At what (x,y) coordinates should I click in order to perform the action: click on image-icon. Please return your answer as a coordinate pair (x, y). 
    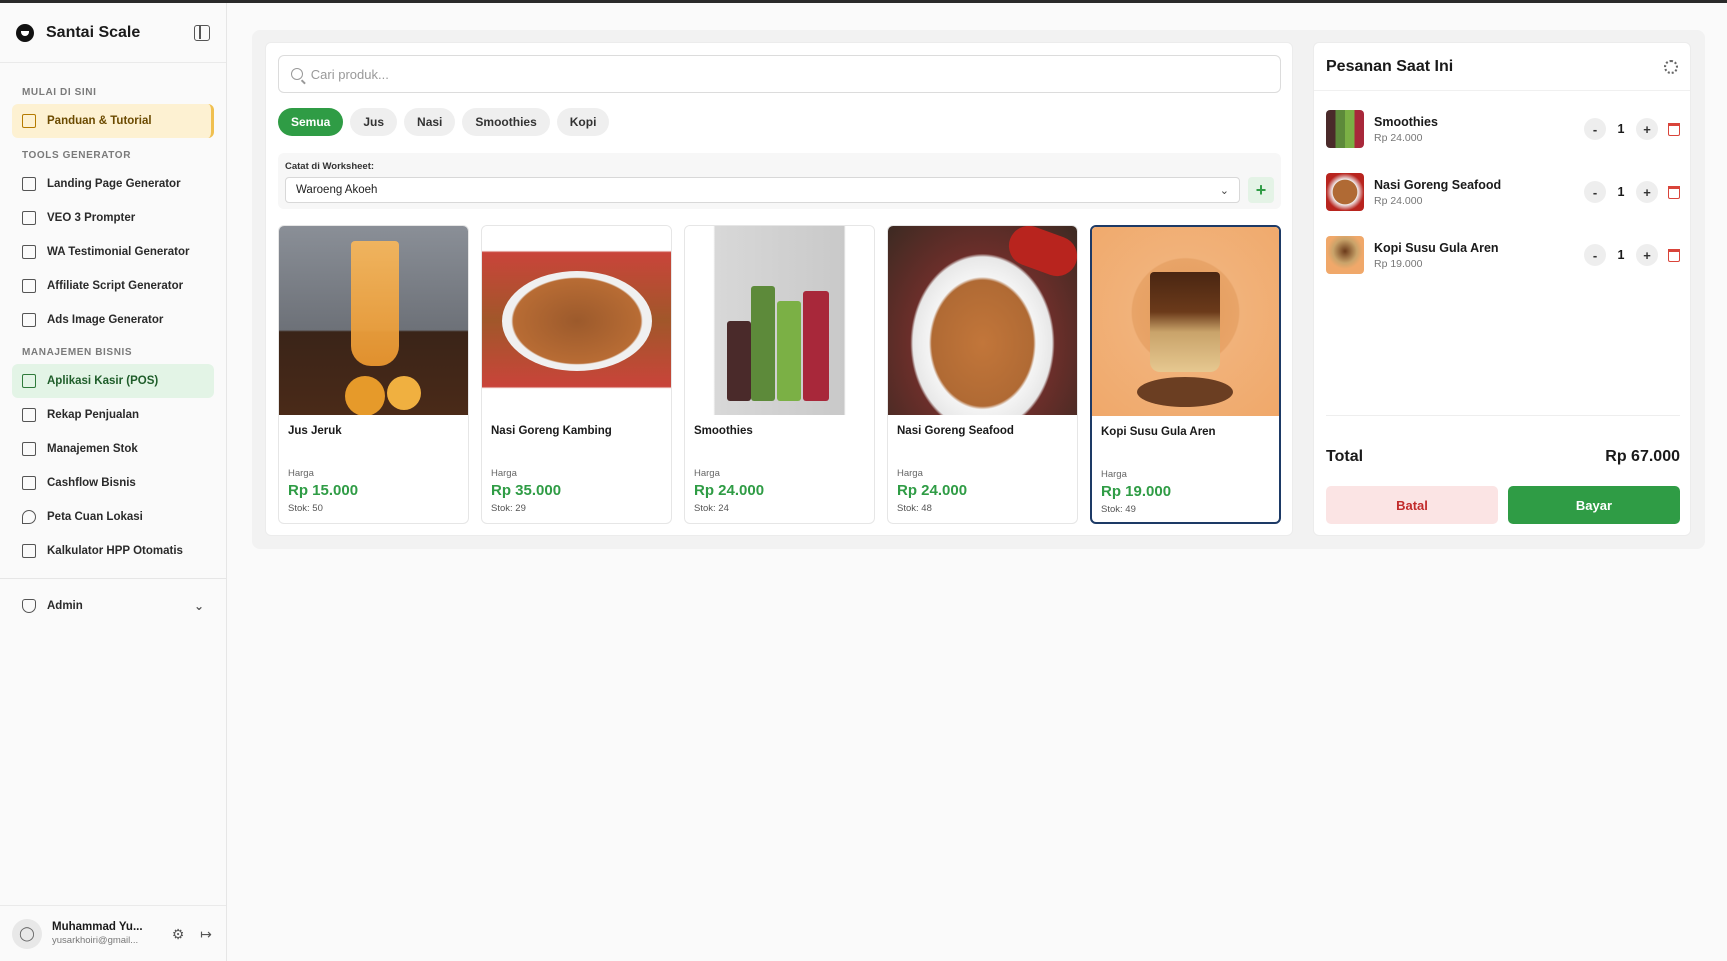
    Looking at the image, I should click on (29, 320).